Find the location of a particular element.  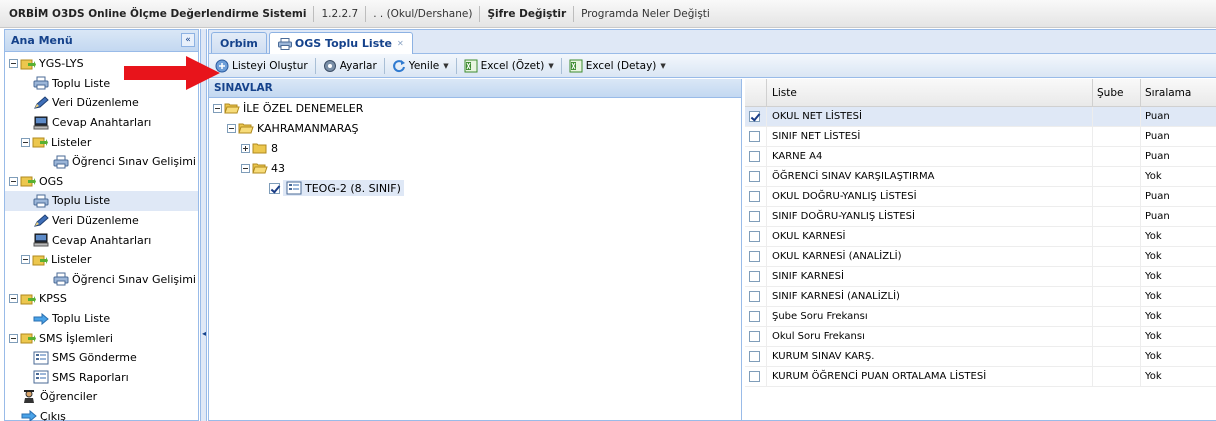

tab-close-icon: ✕ is located at coordinates (400, 43).